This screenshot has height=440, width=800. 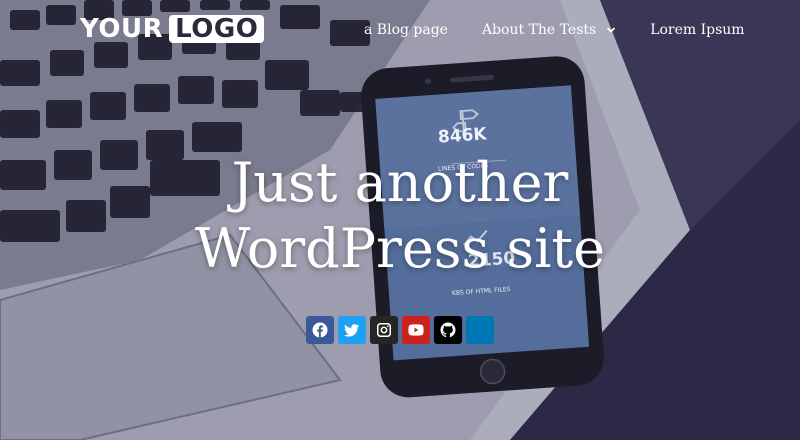 What do you see at coordinates (384, 330) in the screenshot?
I see `instagram-icon` at bounding box center [384, 330].